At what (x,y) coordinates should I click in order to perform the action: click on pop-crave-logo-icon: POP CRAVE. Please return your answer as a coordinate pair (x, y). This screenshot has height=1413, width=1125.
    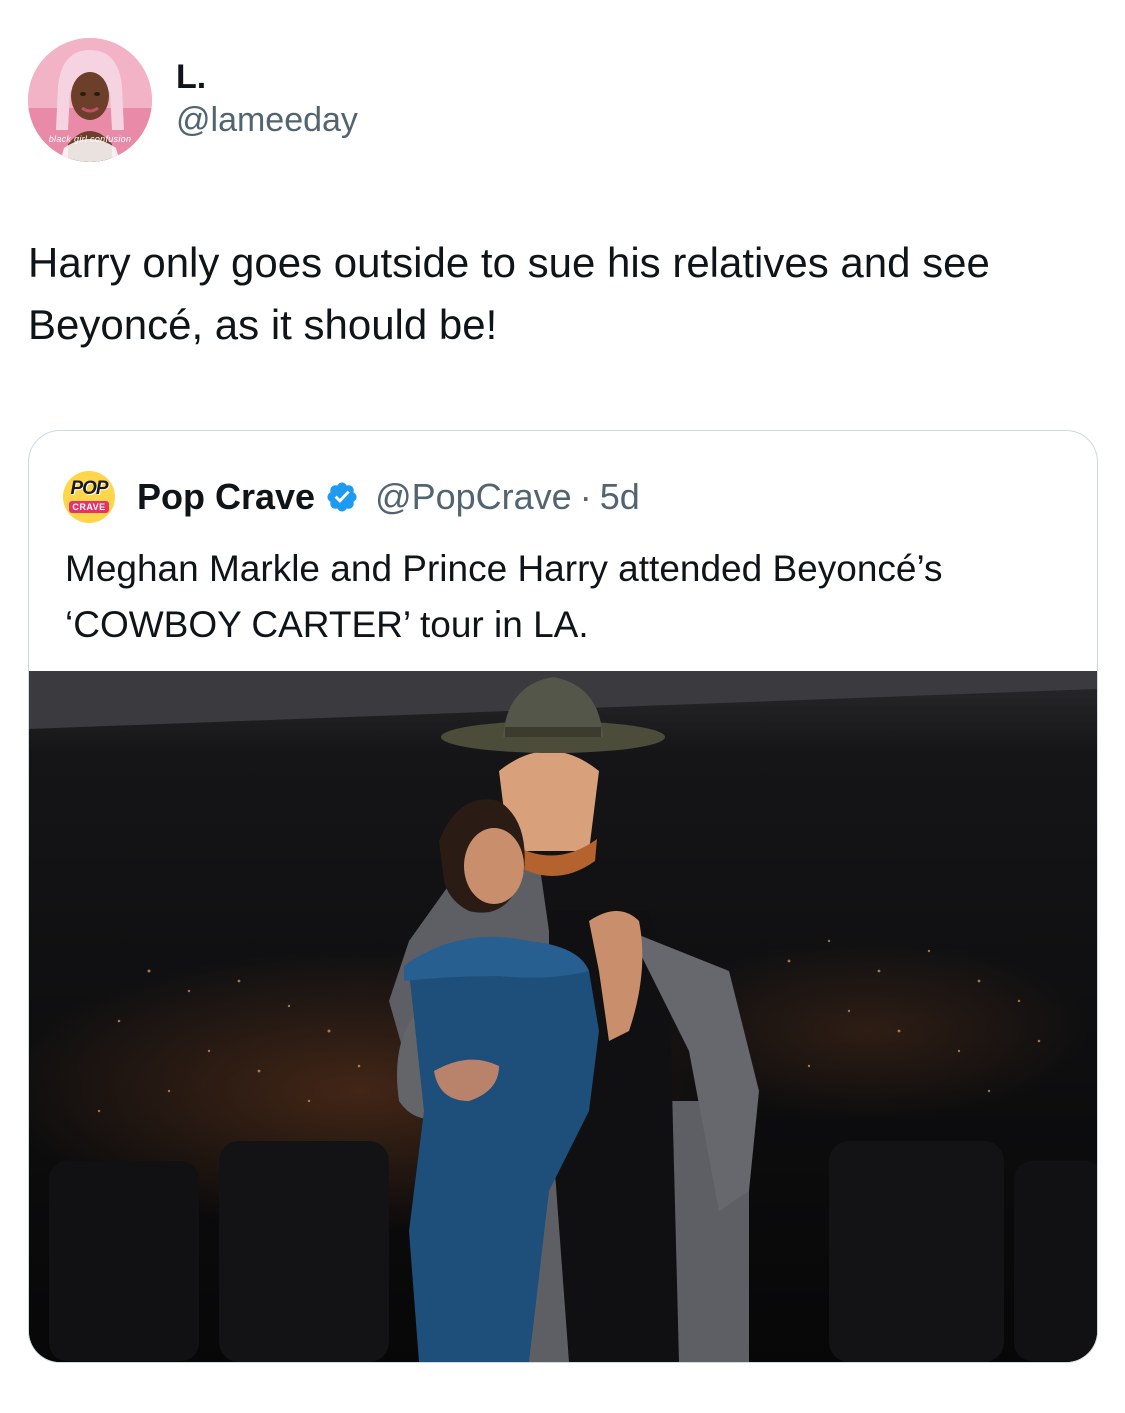
    Looking at the image, I should click on (89, 497).